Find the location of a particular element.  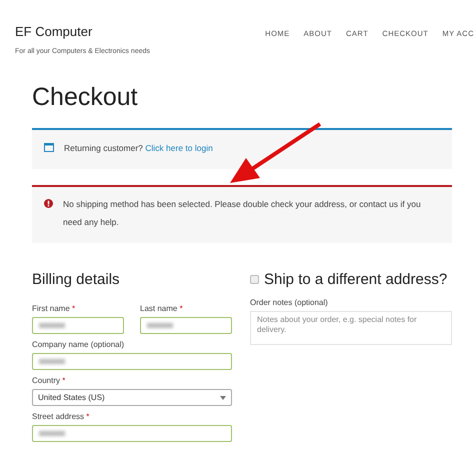

notice-text: Returning customer? Click here to login is located at coordinates (138, 148).